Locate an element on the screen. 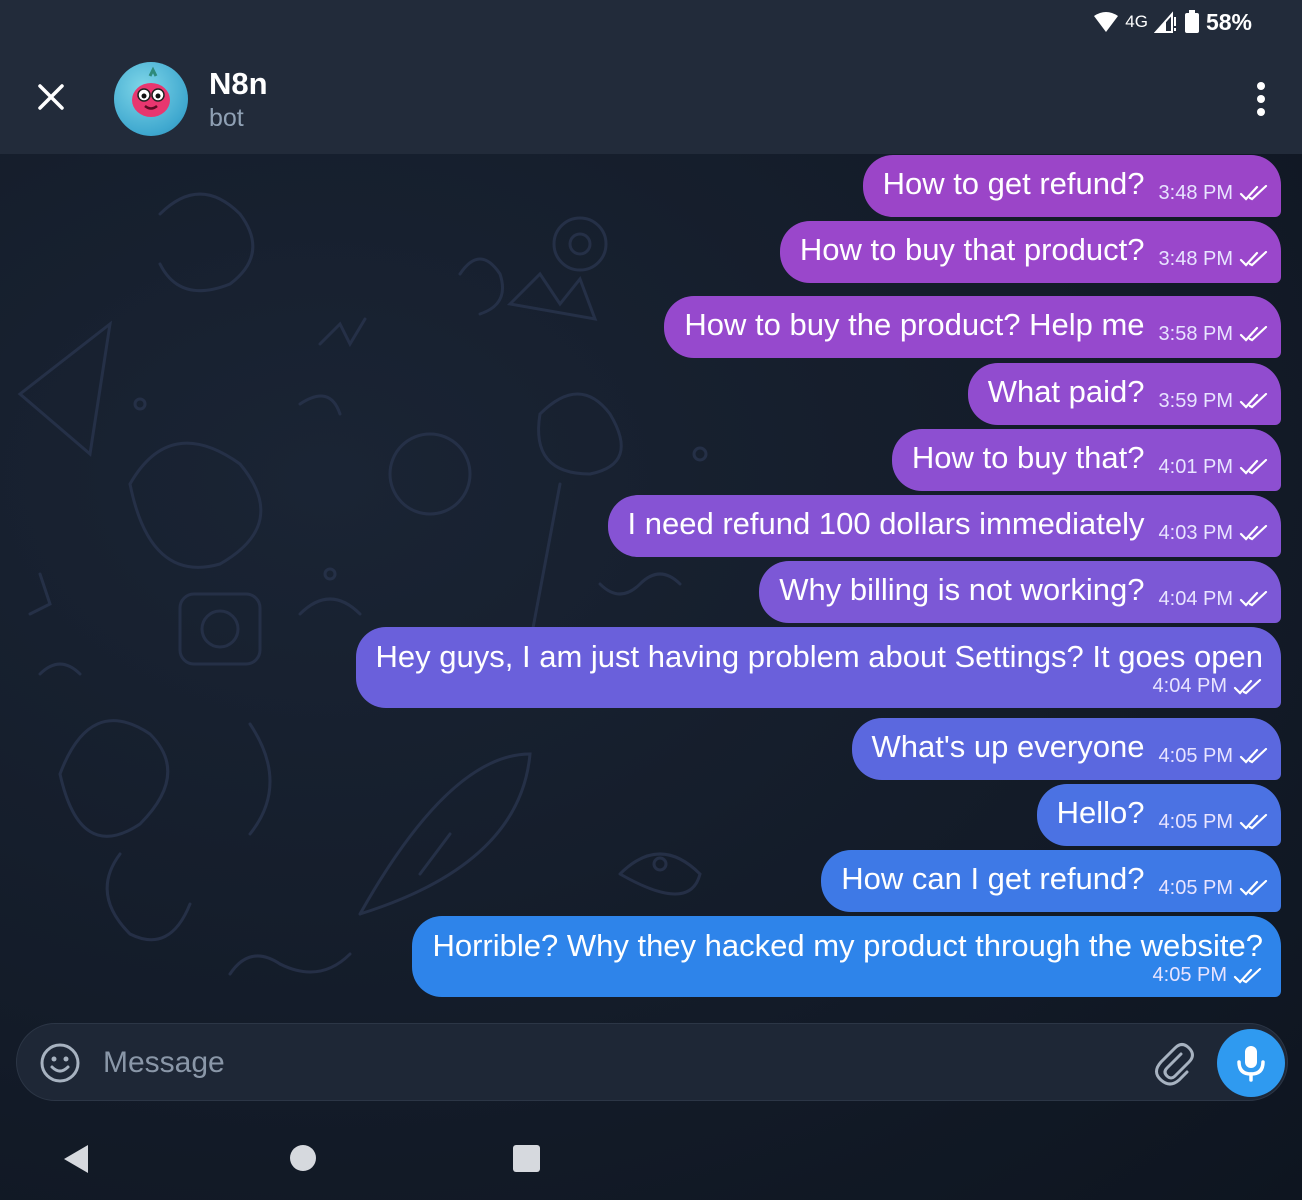  message-time: 4:03 PM is located at coordinates (1195, 532).